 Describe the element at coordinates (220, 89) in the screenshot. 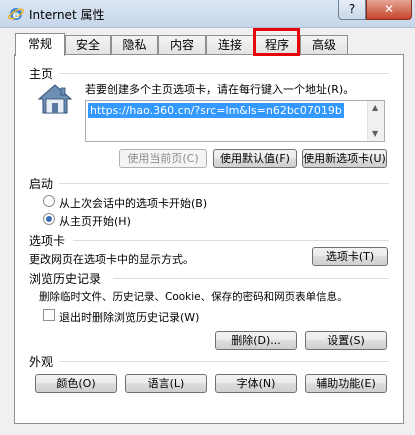

I see `homepage-hint: 若要创建多个主页选项卡，请在每行键入一个地址(R)。` at that location.